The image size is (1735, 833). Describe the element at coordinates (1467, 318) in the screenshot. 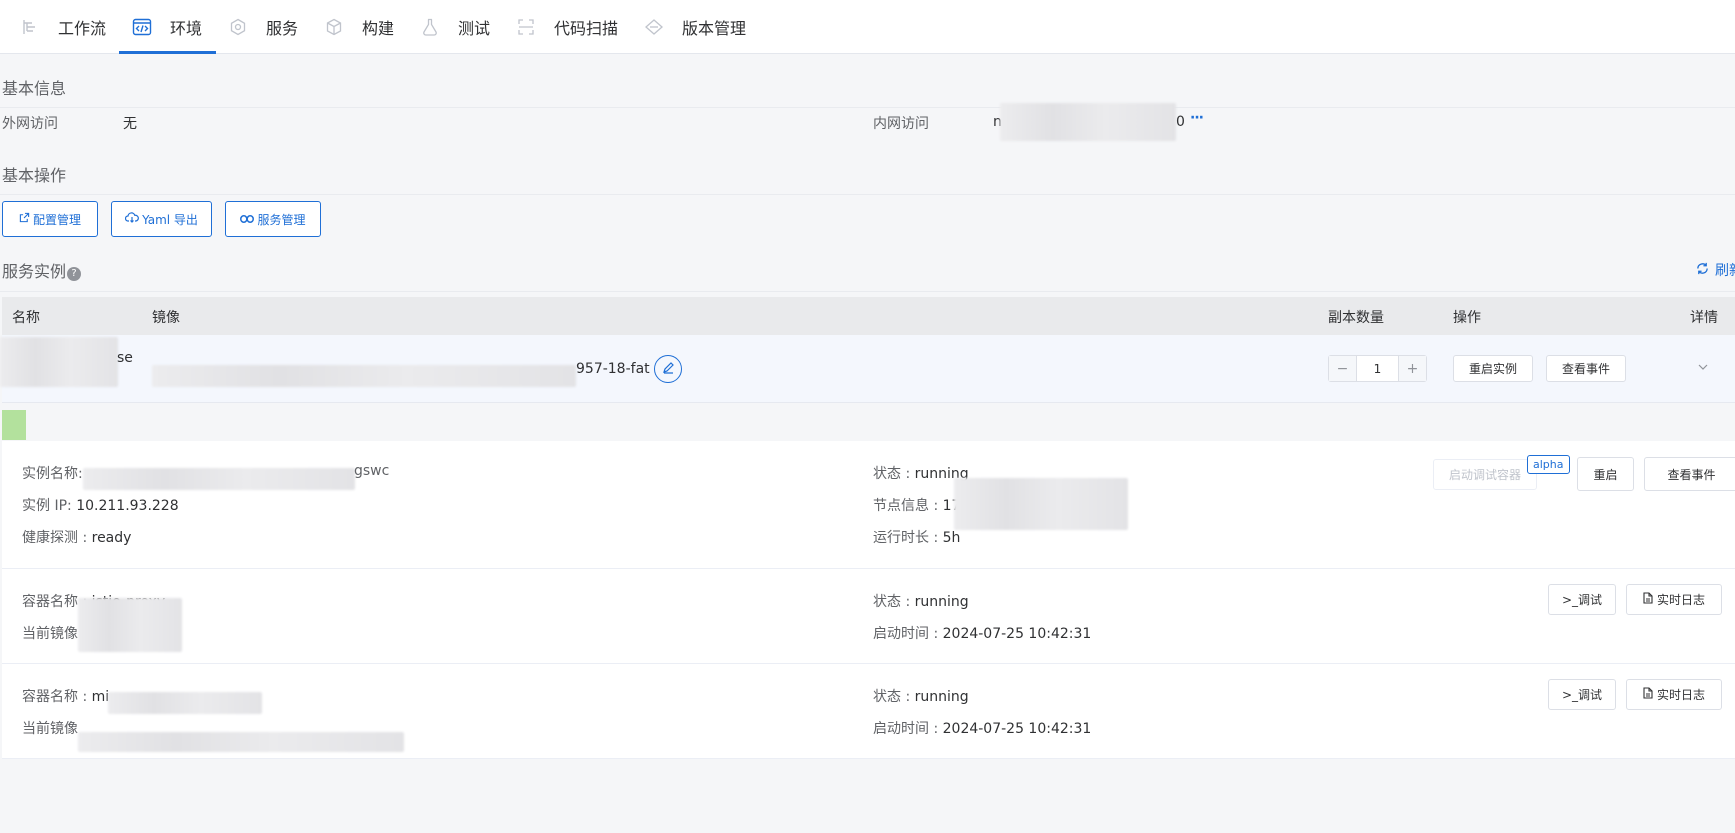

I see `column-ops: 操作` at that location.